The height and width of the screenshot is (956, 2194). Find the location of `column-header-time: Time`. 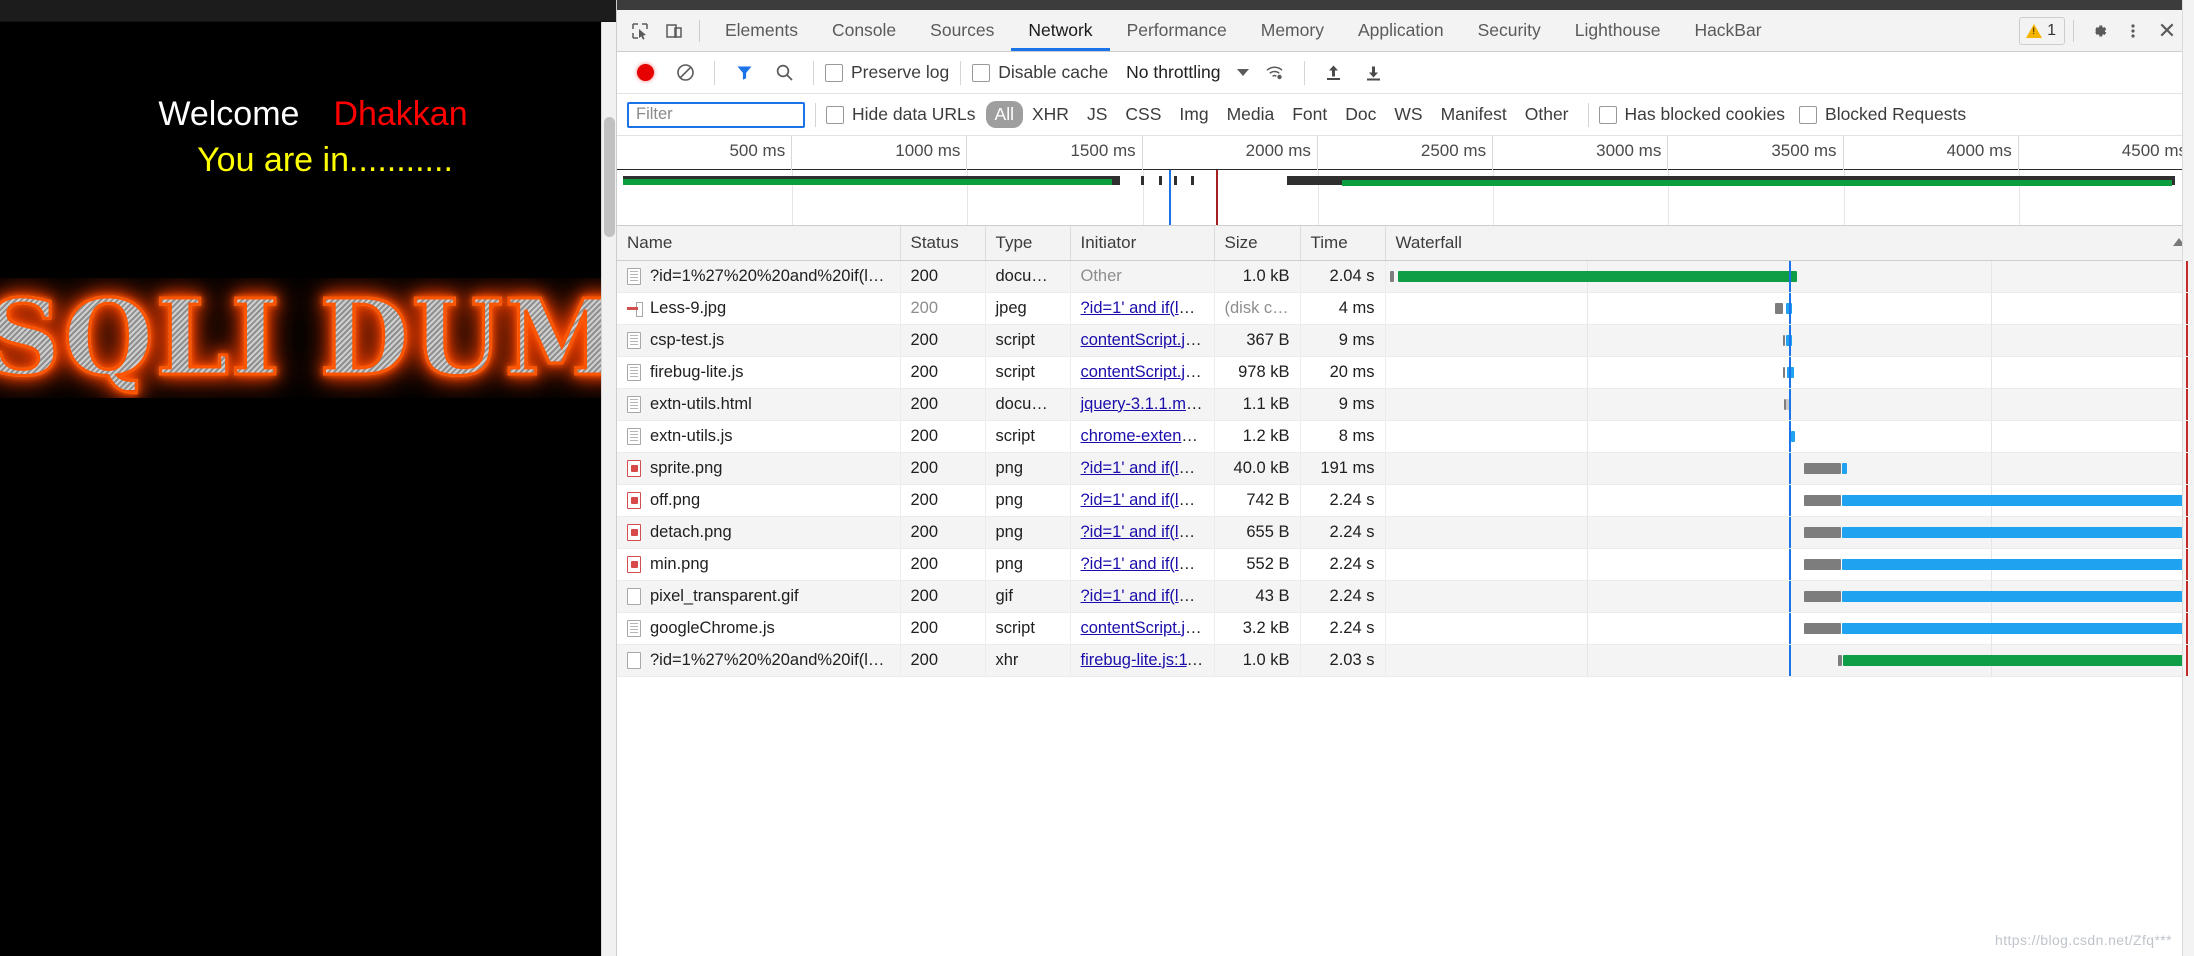

column-header-time: Time is located at coordinates (1343, 243).